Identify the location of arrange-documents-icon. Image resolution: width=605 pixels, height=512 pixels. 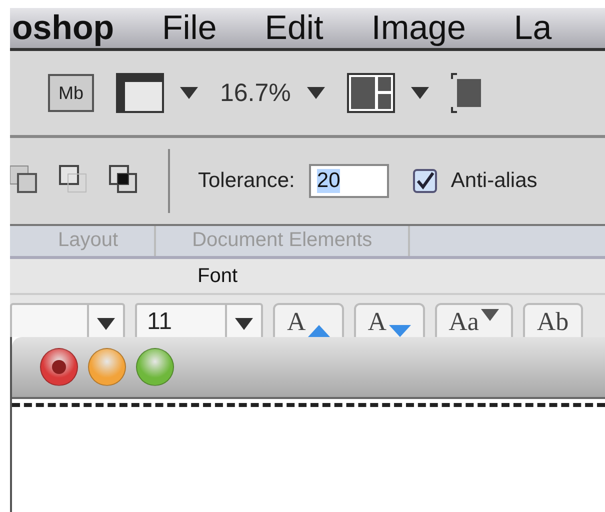
(370, 93).